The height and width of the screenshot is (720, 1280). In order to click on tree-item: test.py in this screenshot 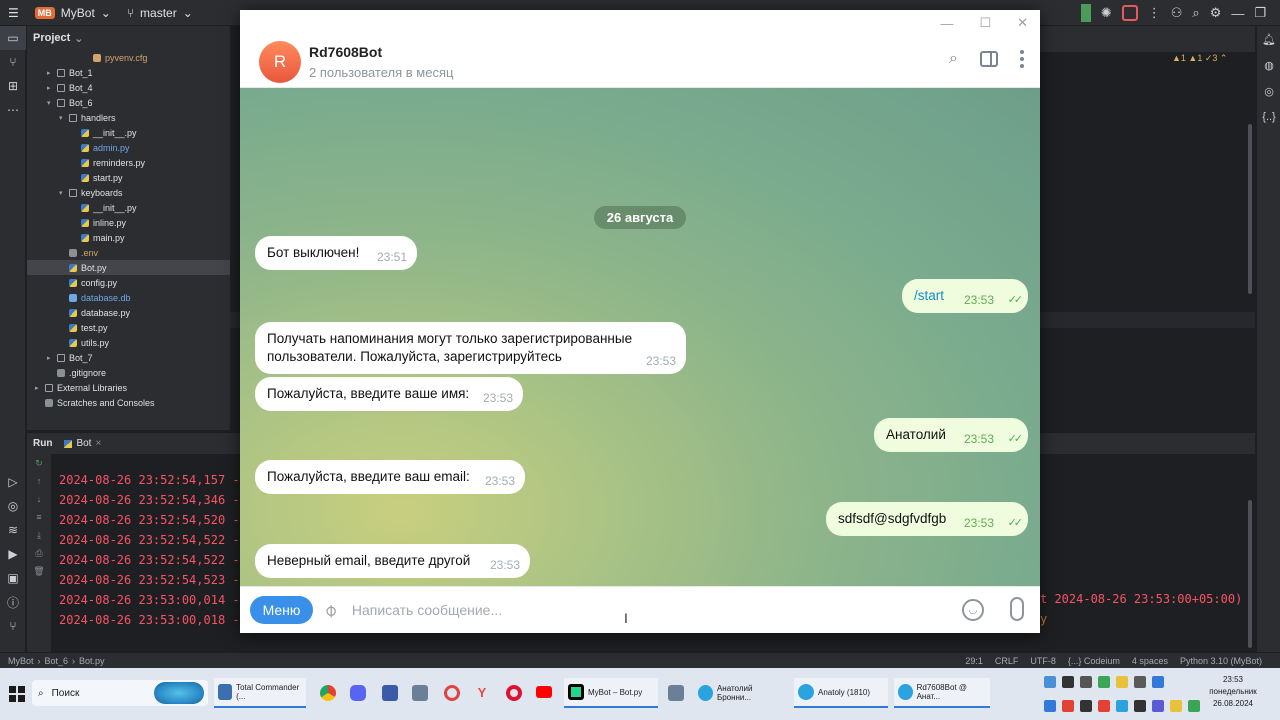, I will do `click(128, 327)`.